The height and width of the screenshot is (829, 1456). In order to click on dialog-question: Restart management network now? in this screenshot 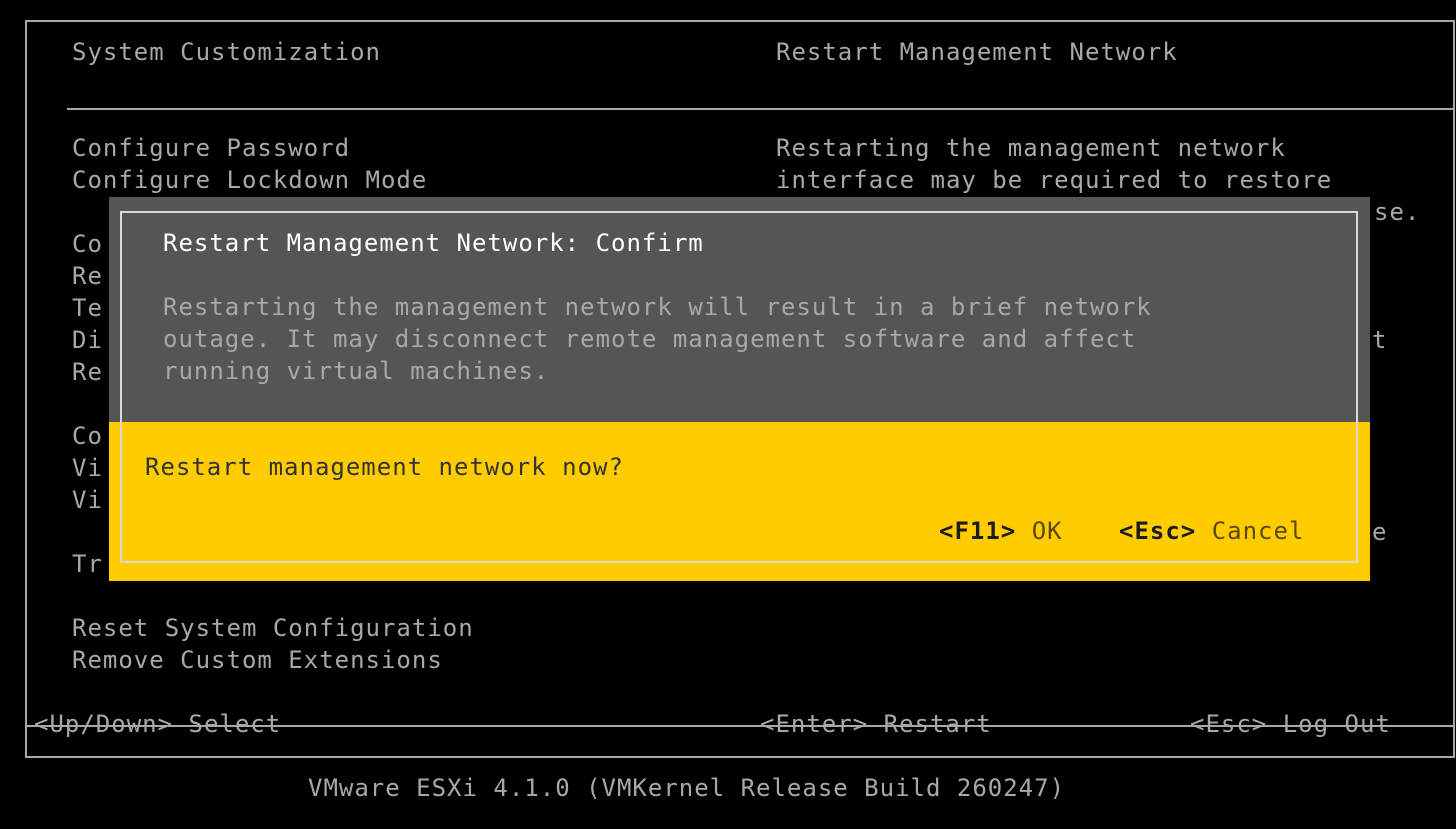, I will do `click(384, 467)`.